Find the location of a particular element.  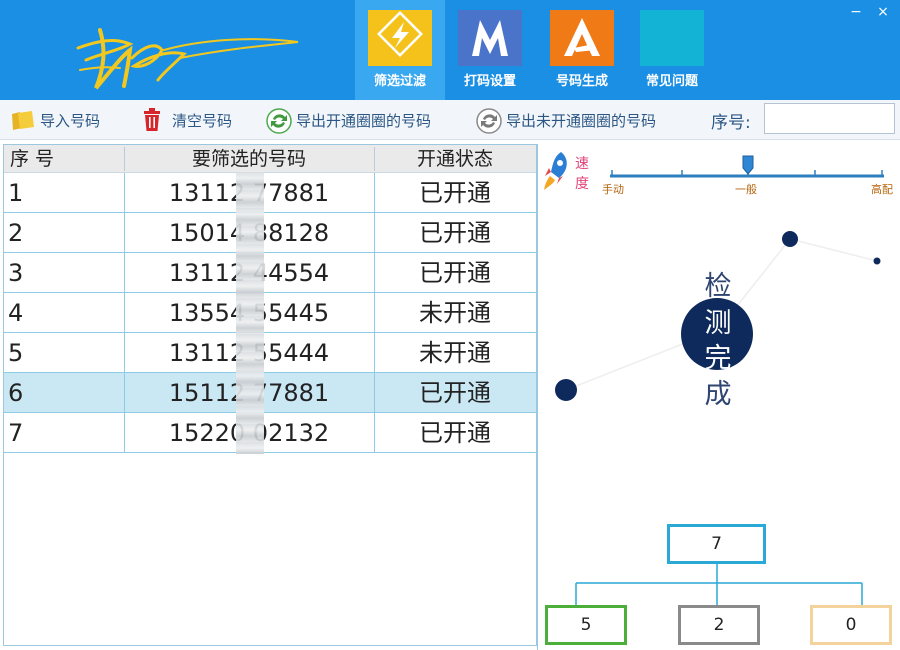

count-tree-lines is located at coordinates (719, 584).